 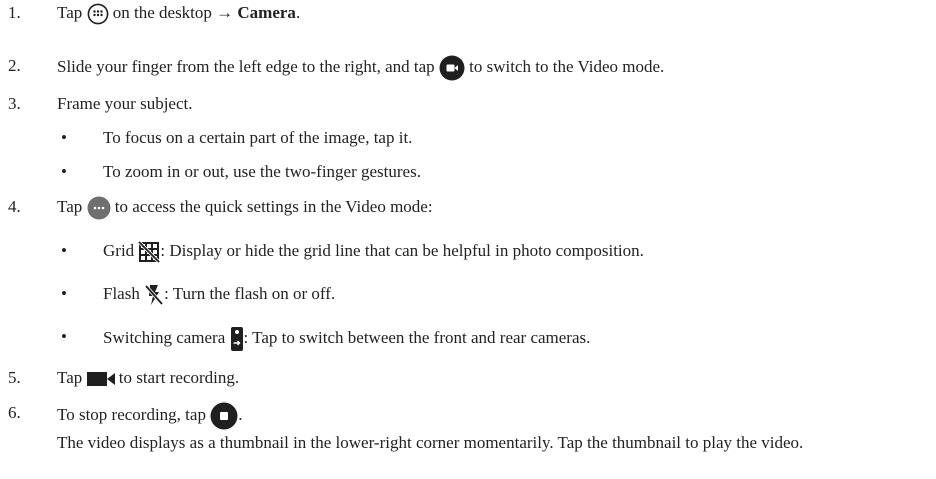 What do you see at coordinates (154, 295) in the screenshot?
I see `flash-off-icon` at bounding box center [154, 295].